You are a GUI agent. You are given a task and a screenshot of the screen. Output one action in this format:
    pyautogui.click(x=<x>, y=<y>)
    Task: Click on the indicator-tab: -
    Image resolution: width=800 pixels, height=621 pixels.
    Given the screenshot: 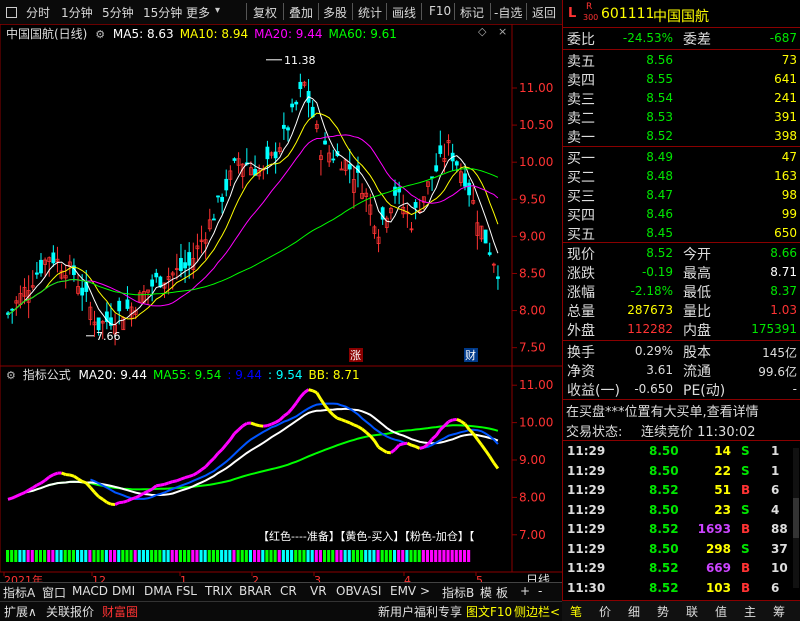 What is the action you would take?
    pyautogui.click(x=540, y=591)
    